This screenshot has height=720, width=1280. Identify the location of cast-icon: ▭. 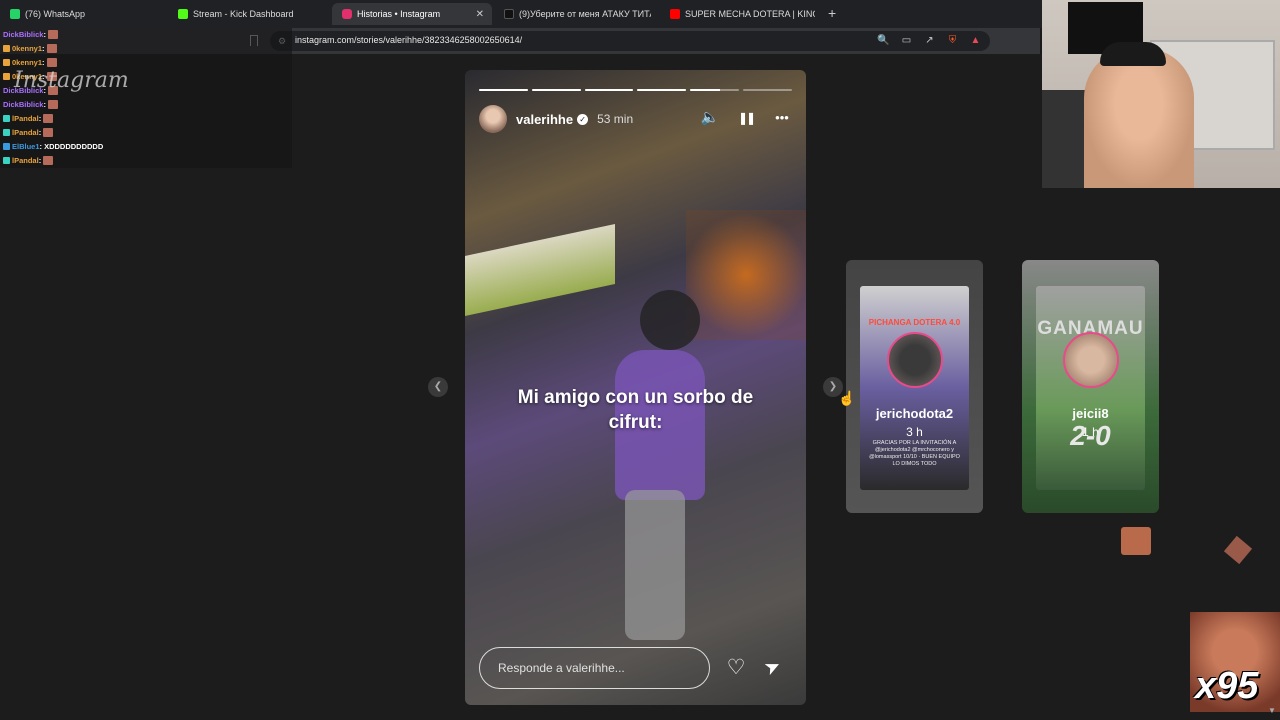
(906, 40).